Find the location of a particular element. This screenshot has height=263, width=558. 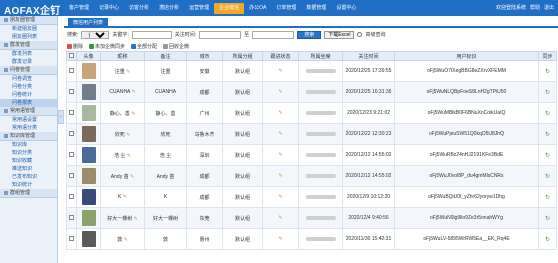

nav-item: 办公OA is located at coordinates (257, 8).